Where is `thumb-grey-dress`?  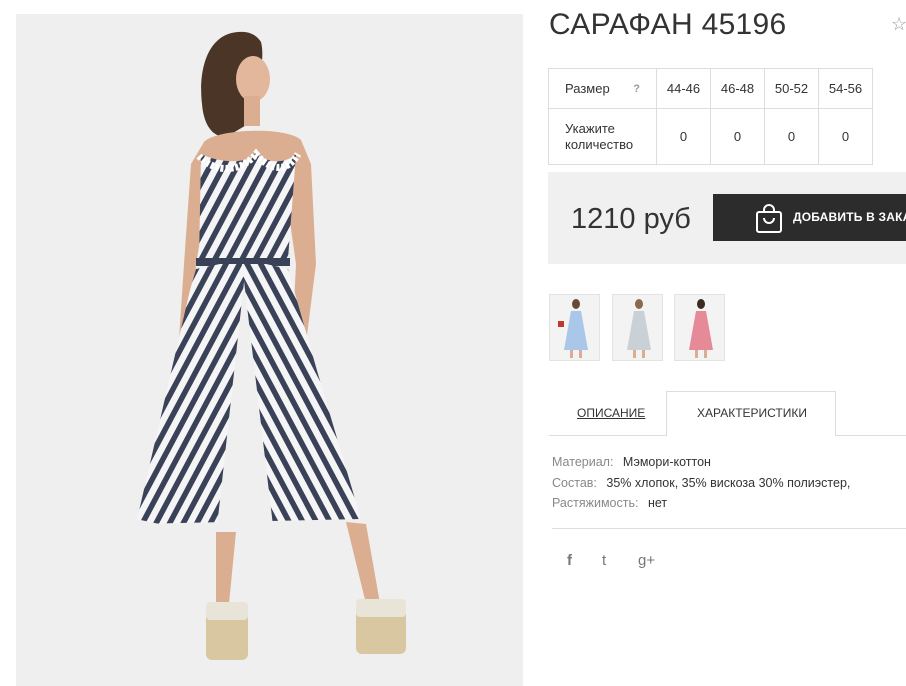 thumb-grey-dress is located at coordinates (637, 327).